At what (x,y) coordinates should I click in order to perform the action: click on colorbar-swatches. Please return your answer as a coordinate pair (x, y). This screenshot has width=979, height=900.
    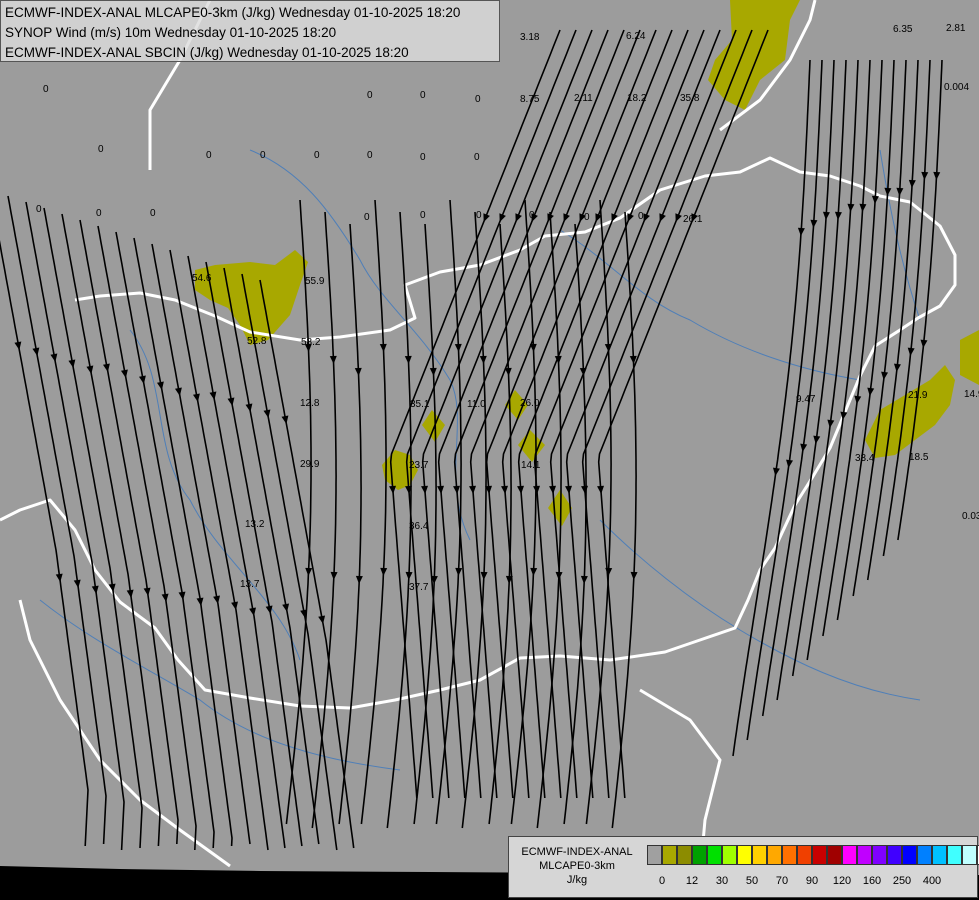
    Looking at the image, I should click on (813, 855).